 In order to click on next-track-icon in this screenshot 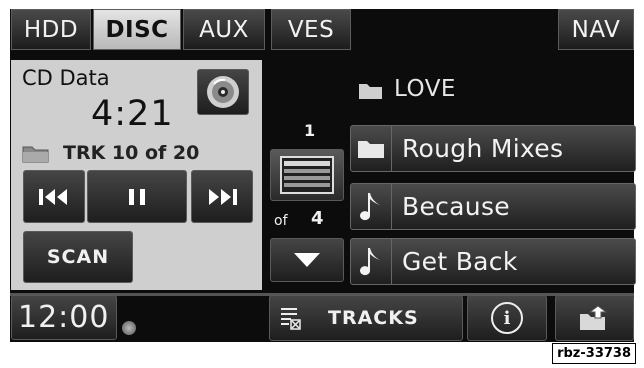, I will do `click(223, 196)`.